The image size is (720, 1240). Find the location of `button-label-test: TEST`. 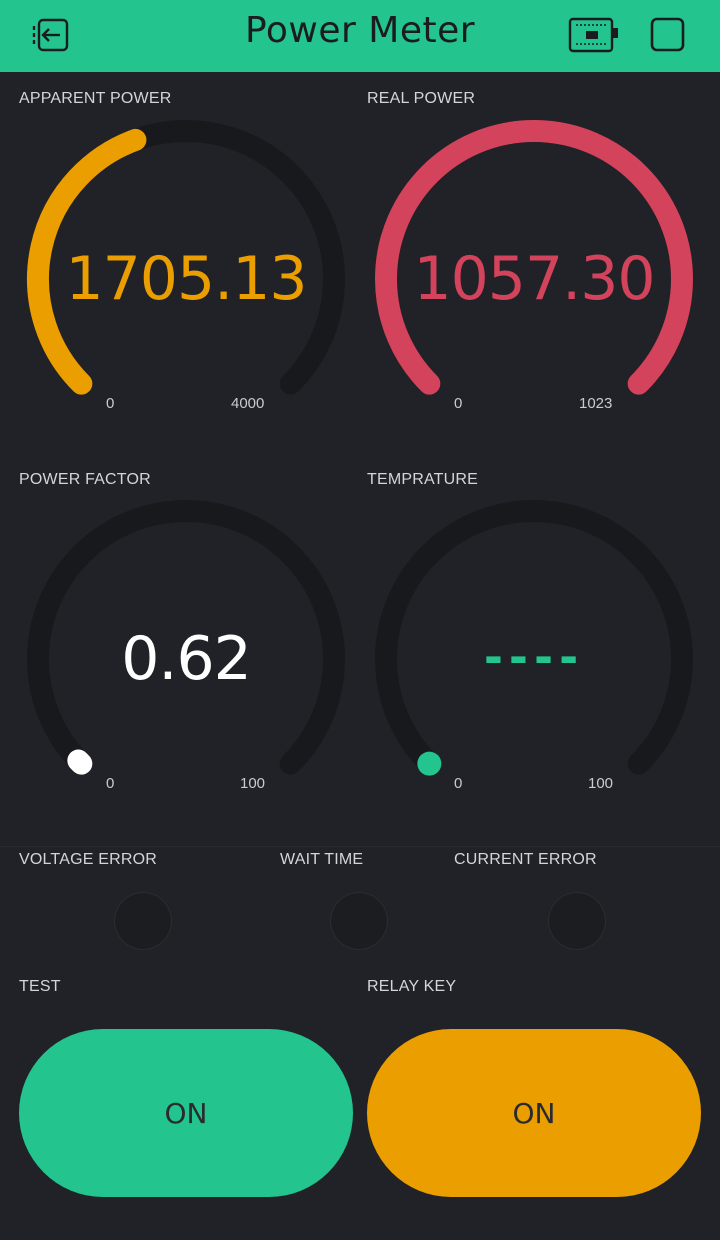

button-label-test: TEST is located at coordinates (40, 986).